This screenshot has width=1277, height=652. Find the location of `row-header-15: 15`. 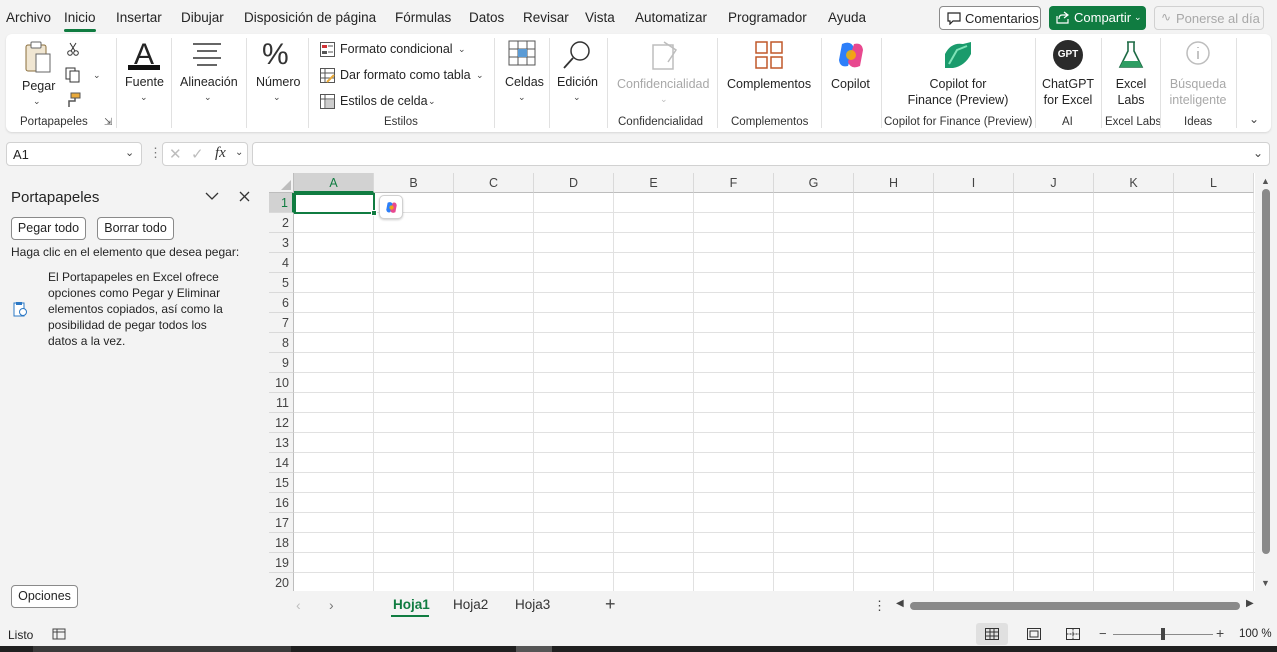

row-header-15: 15 is located at coordinates (281, 483).